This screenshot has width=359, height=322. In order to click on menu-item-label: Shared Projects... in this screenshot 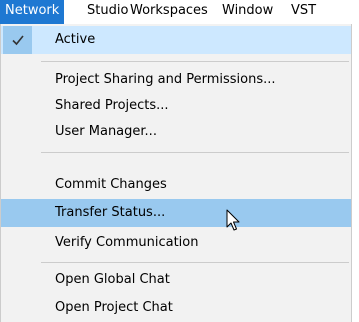, I will do `click(112, 105)`.